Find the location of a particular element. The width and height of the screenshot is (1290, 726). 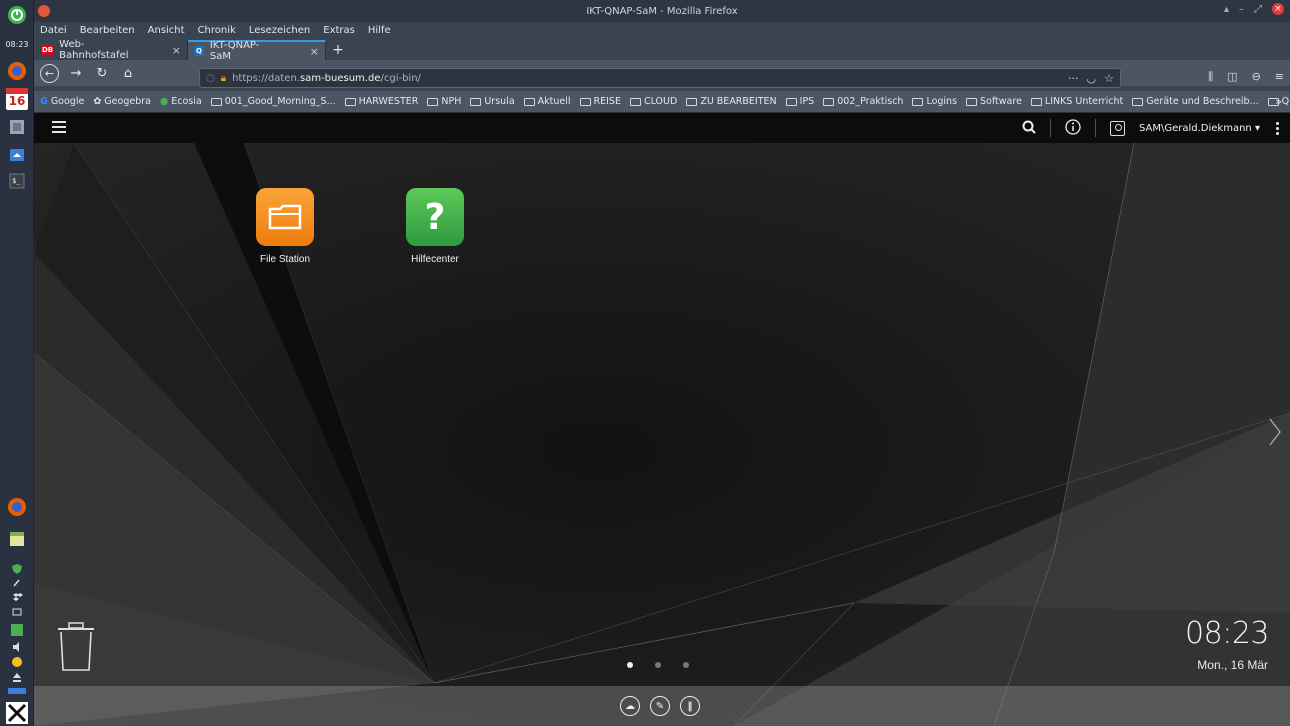

bookmark-star-icon: ☆ is located at coordinates (1109, 78).